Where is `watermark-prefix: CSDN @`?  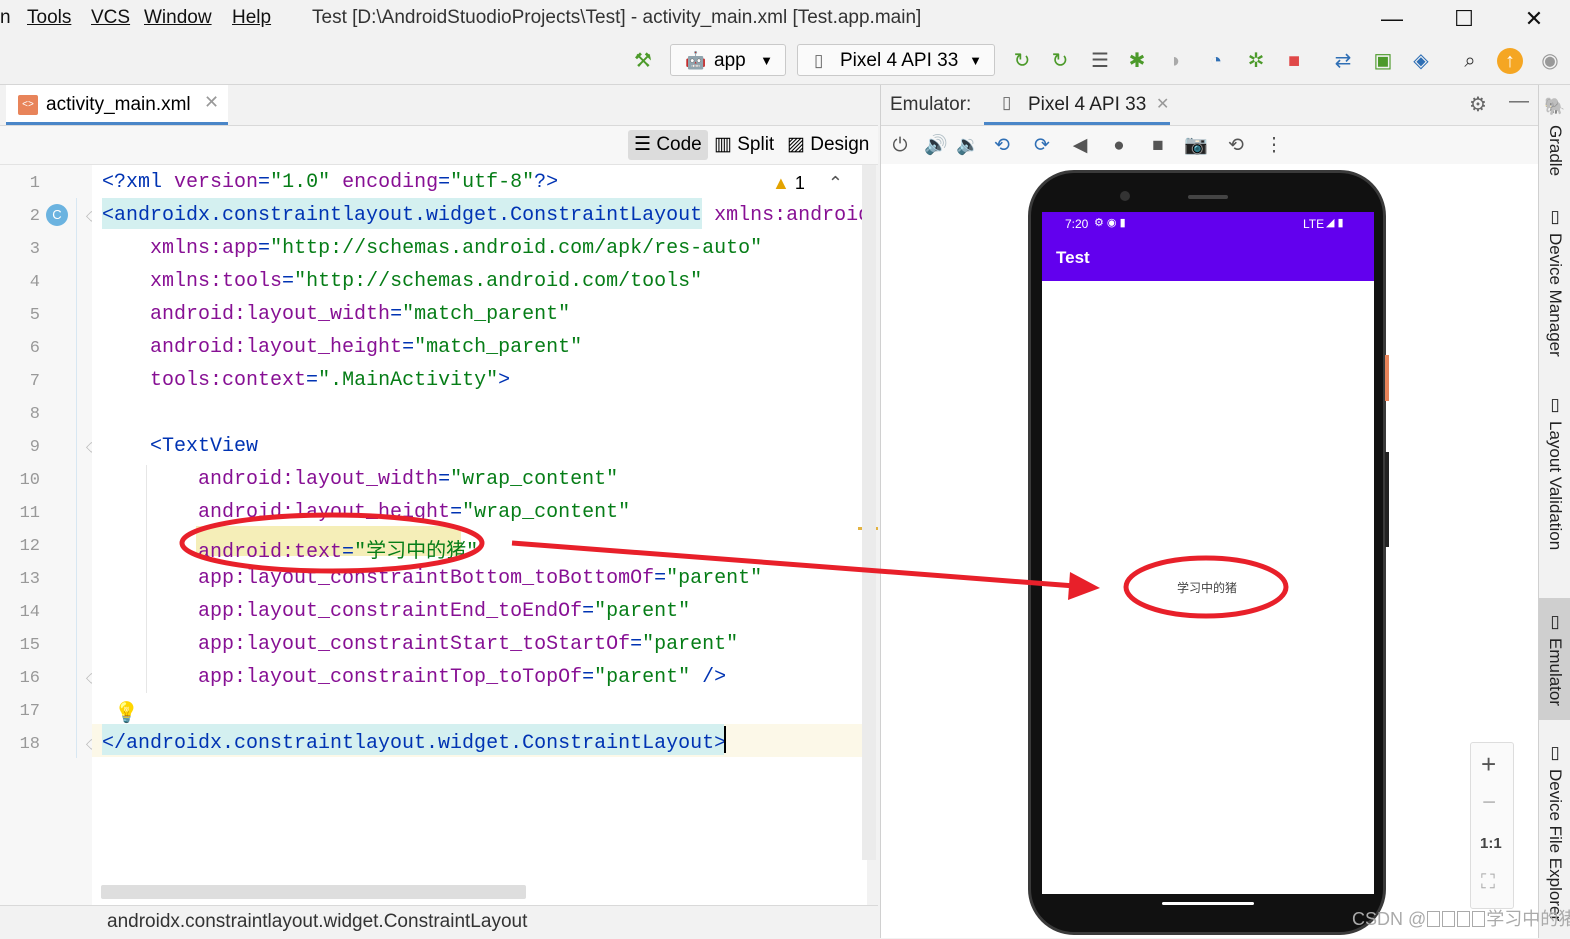
watermark-prefix: CSDN @ is located at coordinates (1389, 919).